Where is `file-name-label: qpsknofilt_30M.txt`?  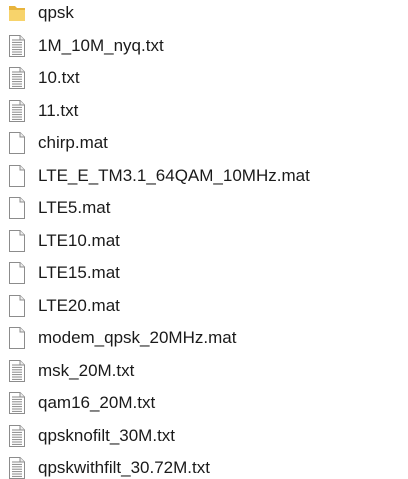
file-name-label: qpsknofilt_30M.txt is located at coordinates (107, 435).